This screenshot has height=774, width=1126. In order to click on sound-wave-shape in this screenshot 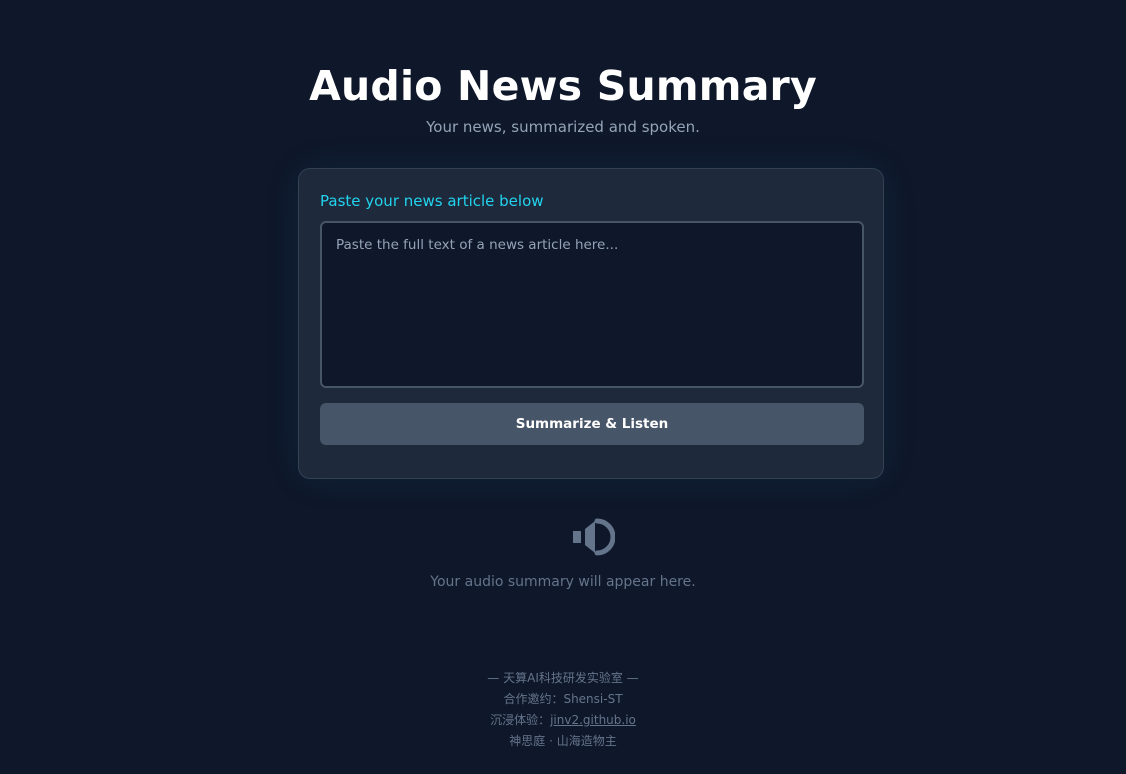, I will do `click(604, 537)`.